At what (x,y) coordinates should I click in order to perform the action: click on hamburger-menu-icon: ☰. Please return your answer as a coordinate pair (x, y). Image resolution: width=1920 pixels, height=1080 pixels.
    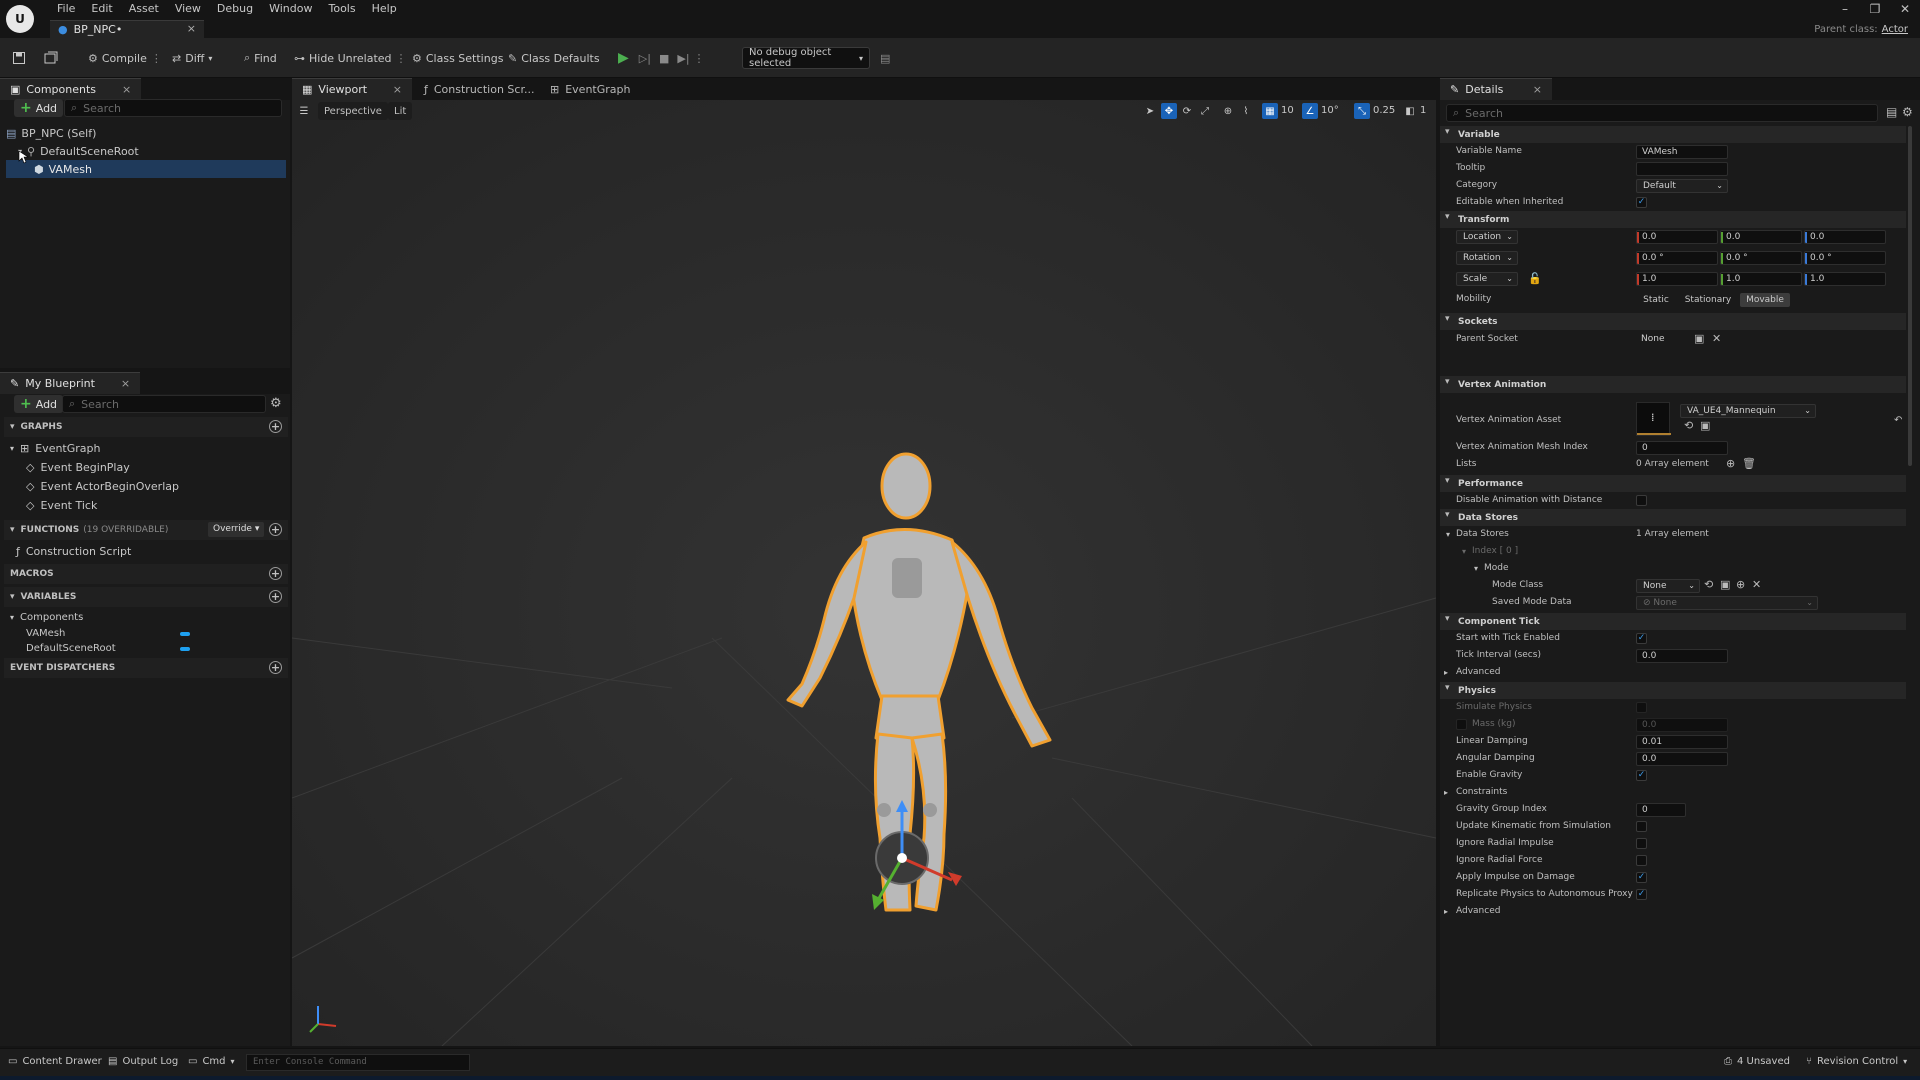
    Looking at the image, I should click on (304, 111).